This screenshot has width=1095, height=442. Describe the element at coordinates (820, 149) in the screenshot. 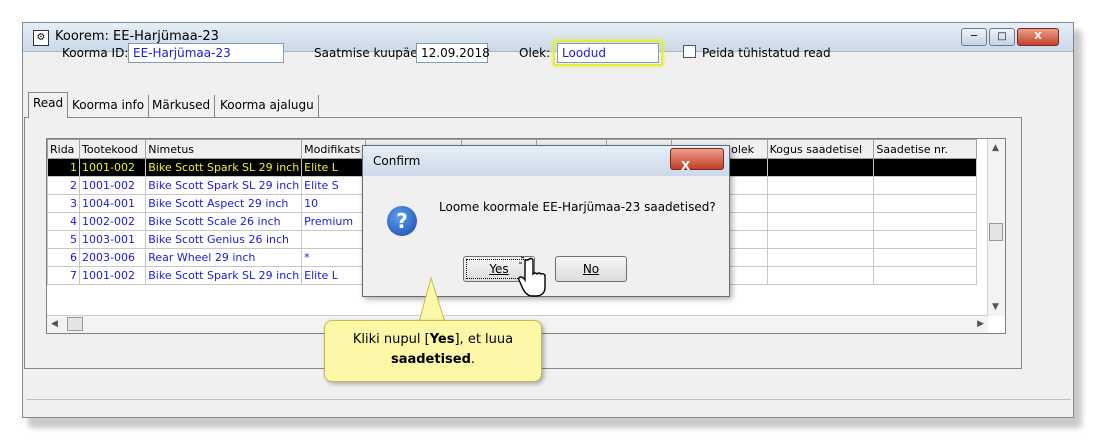

I see `col-header: Kogus saadetisel` at that location.